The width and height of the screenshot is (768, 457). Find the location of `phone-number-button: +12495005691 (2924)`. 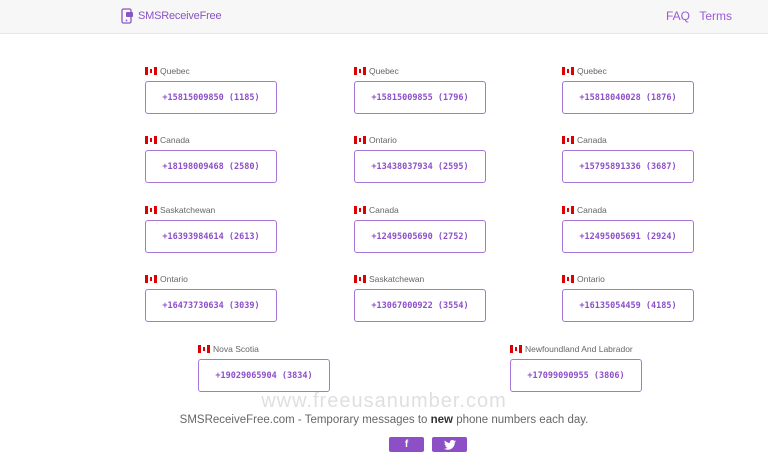

phone-number-button: +12495005691 (2924) is located at coordinates (628, 236).